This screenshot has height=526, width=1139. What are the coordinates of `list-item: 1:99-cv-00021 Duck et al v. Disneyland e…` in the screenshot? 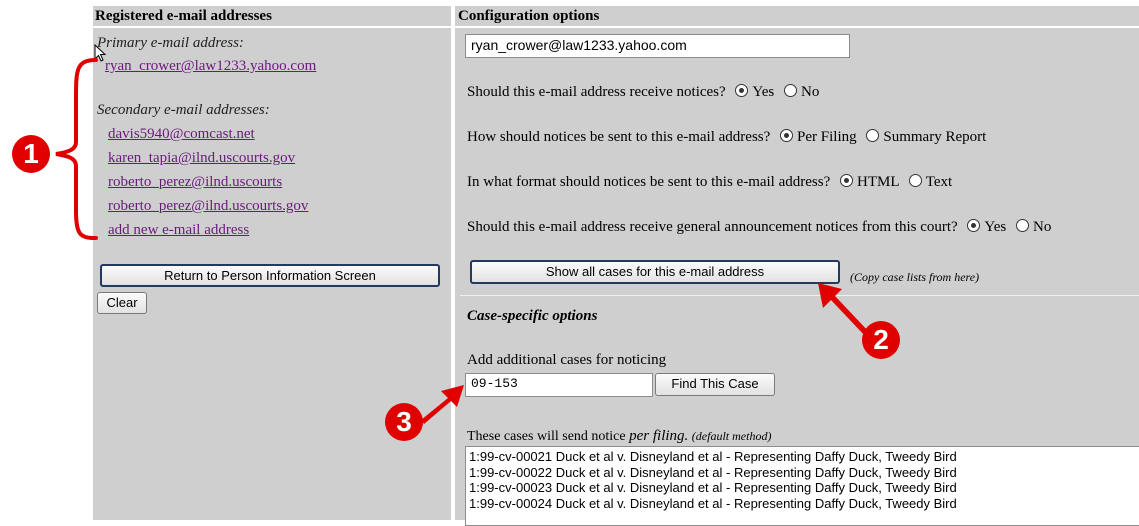 It's located at (804, 457).